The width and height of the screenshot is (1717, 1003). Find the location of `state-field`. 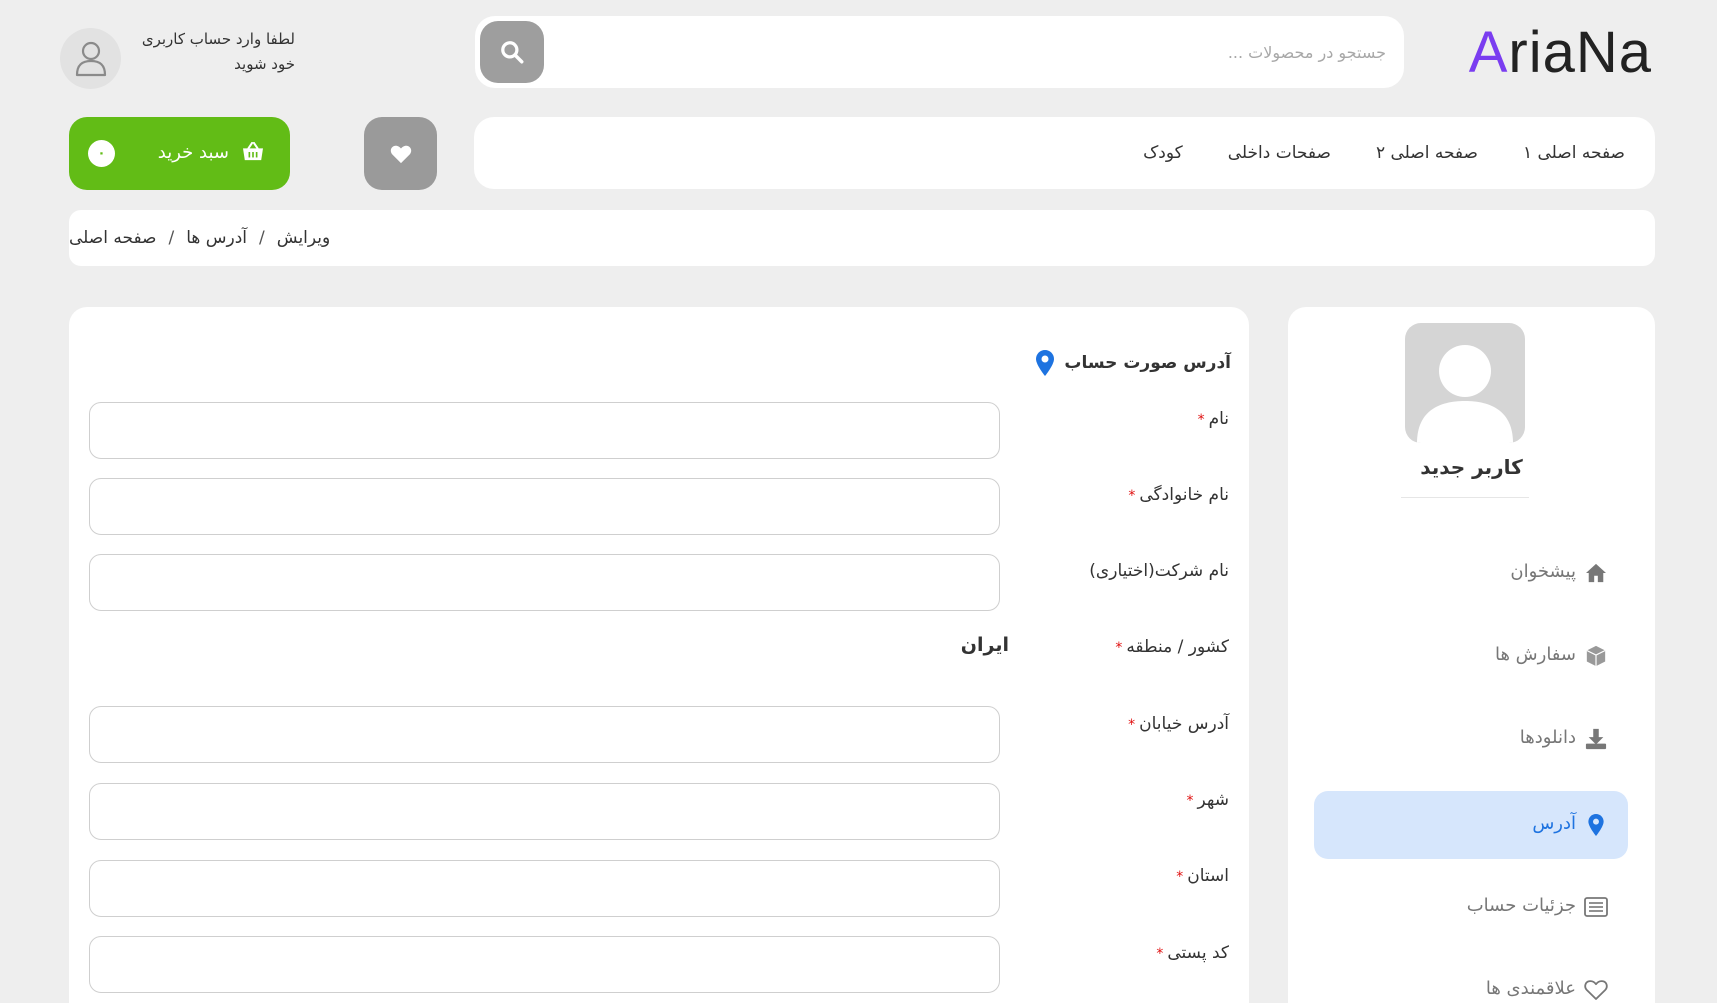

state-field is located at coordinates (544, 888).